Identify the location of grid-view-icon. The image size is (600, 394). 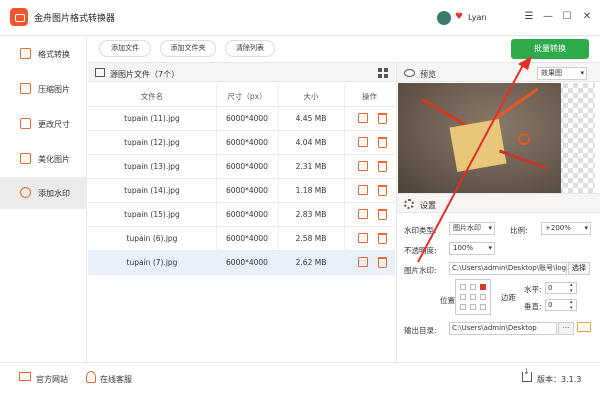
(383, 73).